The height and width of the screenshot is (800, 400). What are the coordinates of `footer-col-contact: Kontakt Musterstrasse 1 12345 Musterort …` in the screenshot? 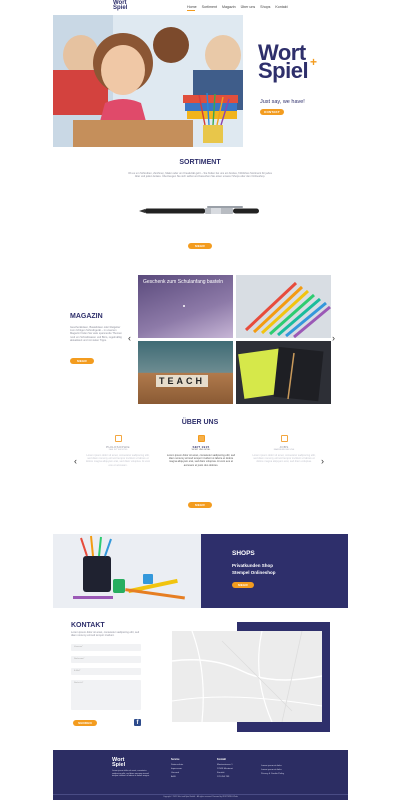 It's located at (225, 768).